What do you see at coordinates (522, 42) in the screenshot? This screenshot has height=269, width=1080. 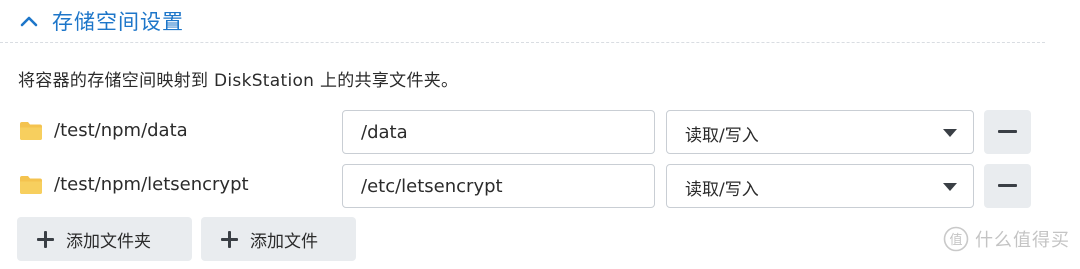 I see `section-divider` at bounding box center [522, 42].